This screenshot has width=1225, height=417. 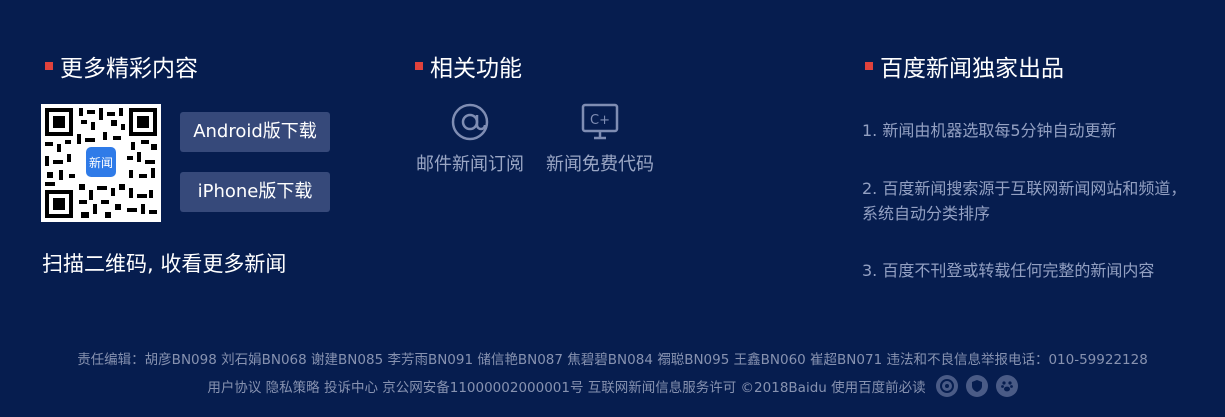 What do you see at coordinates (255, 132) in the screenshot?
I see `android-download-button: Android版下载` at bounding box center [255, 132].